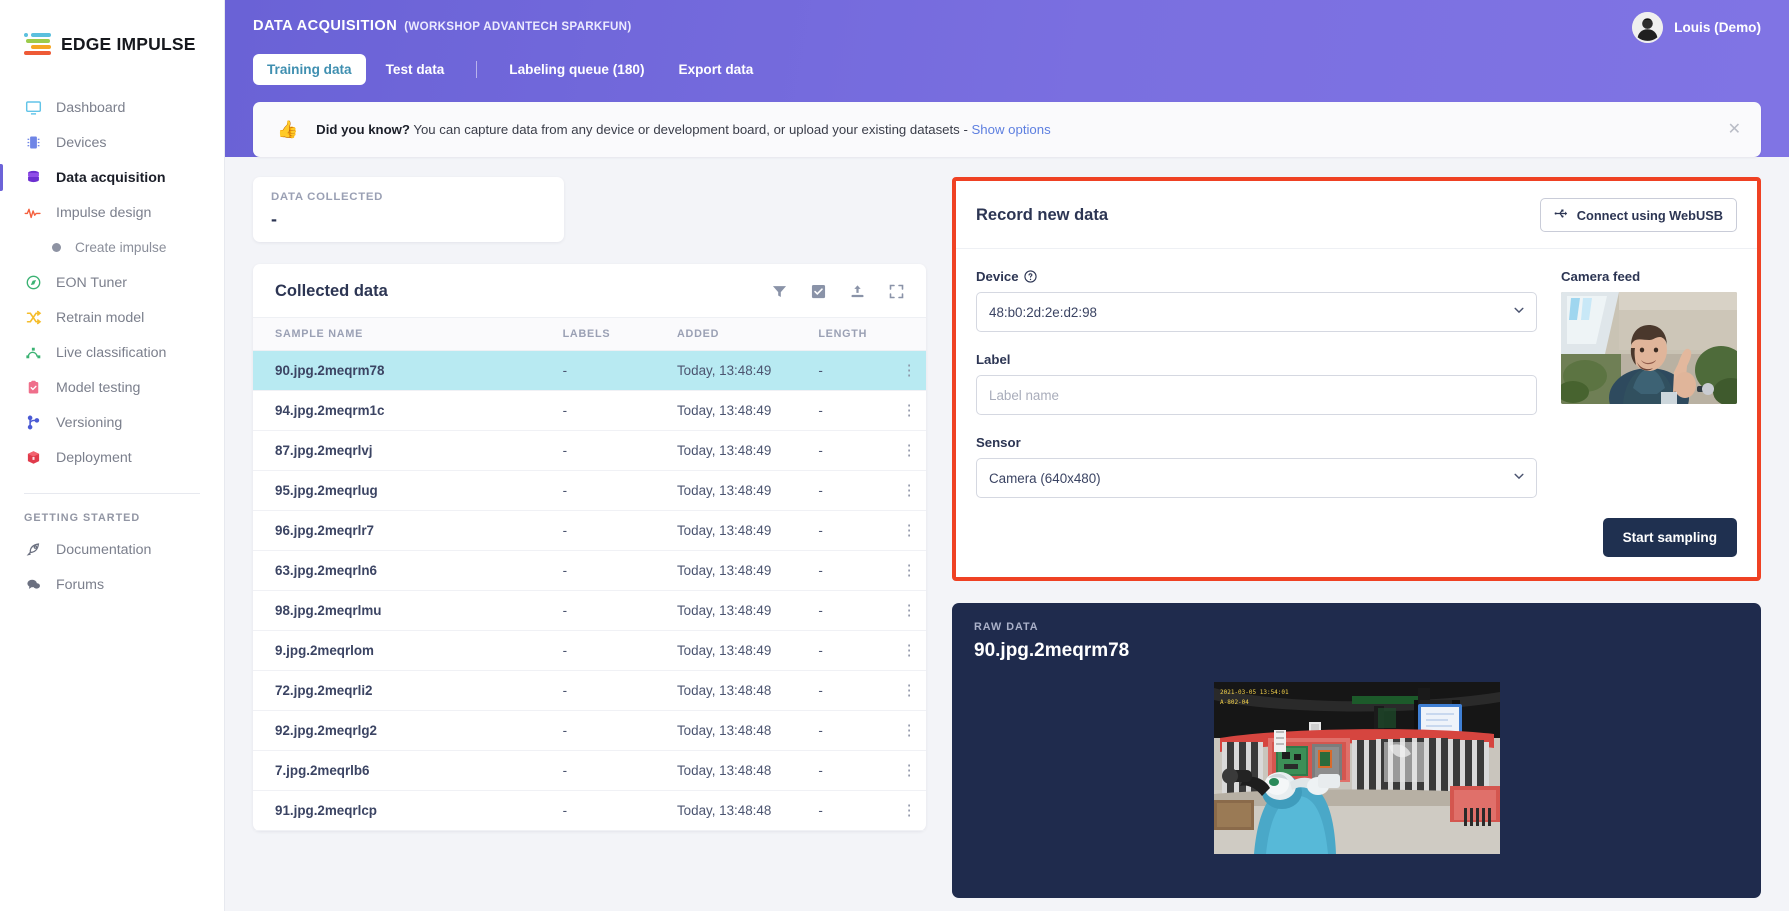  What do you see at coordinates (331, 291) in the screenshot?
I see `collected-data-title: Collected data` at bounding box center [331, 291].